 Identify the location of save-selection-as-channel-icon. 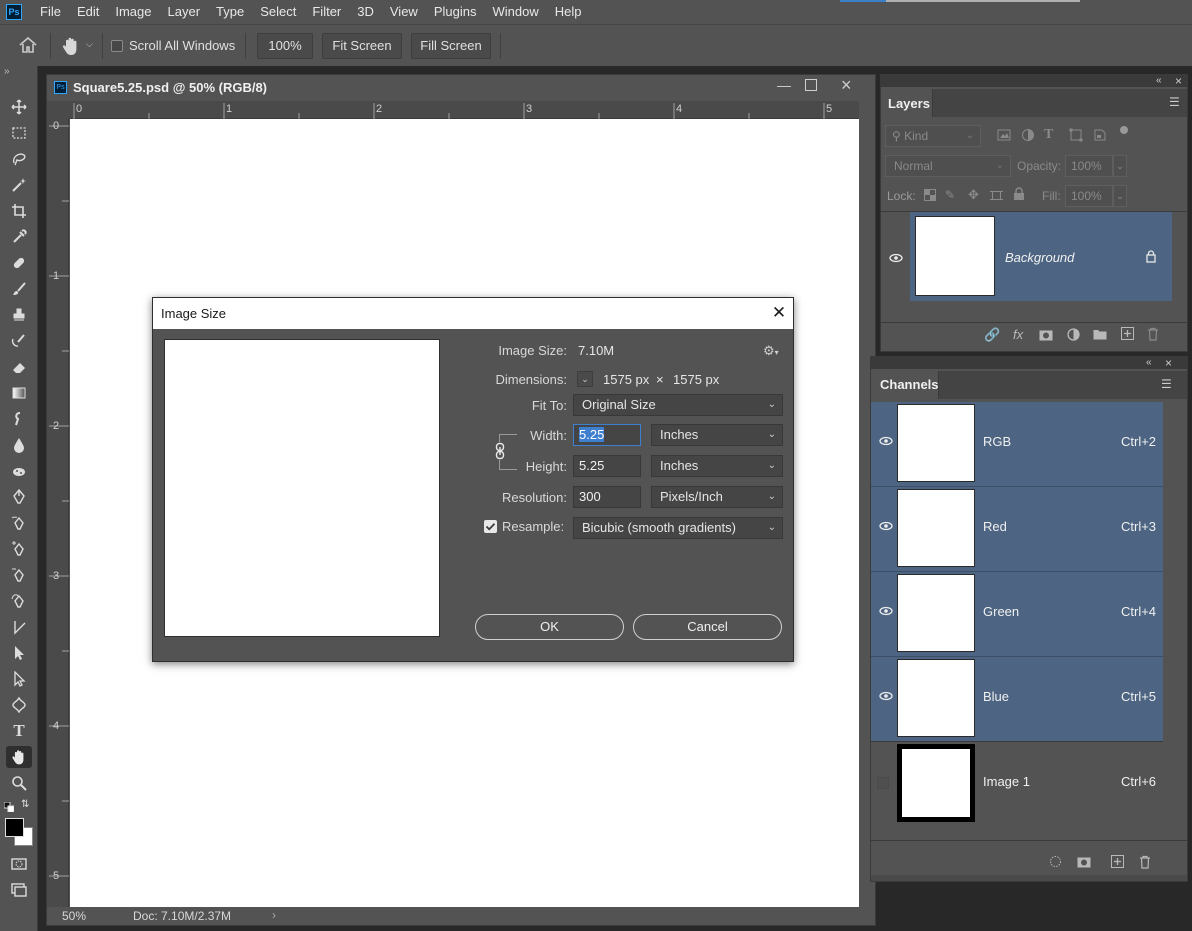
(1084, 862).